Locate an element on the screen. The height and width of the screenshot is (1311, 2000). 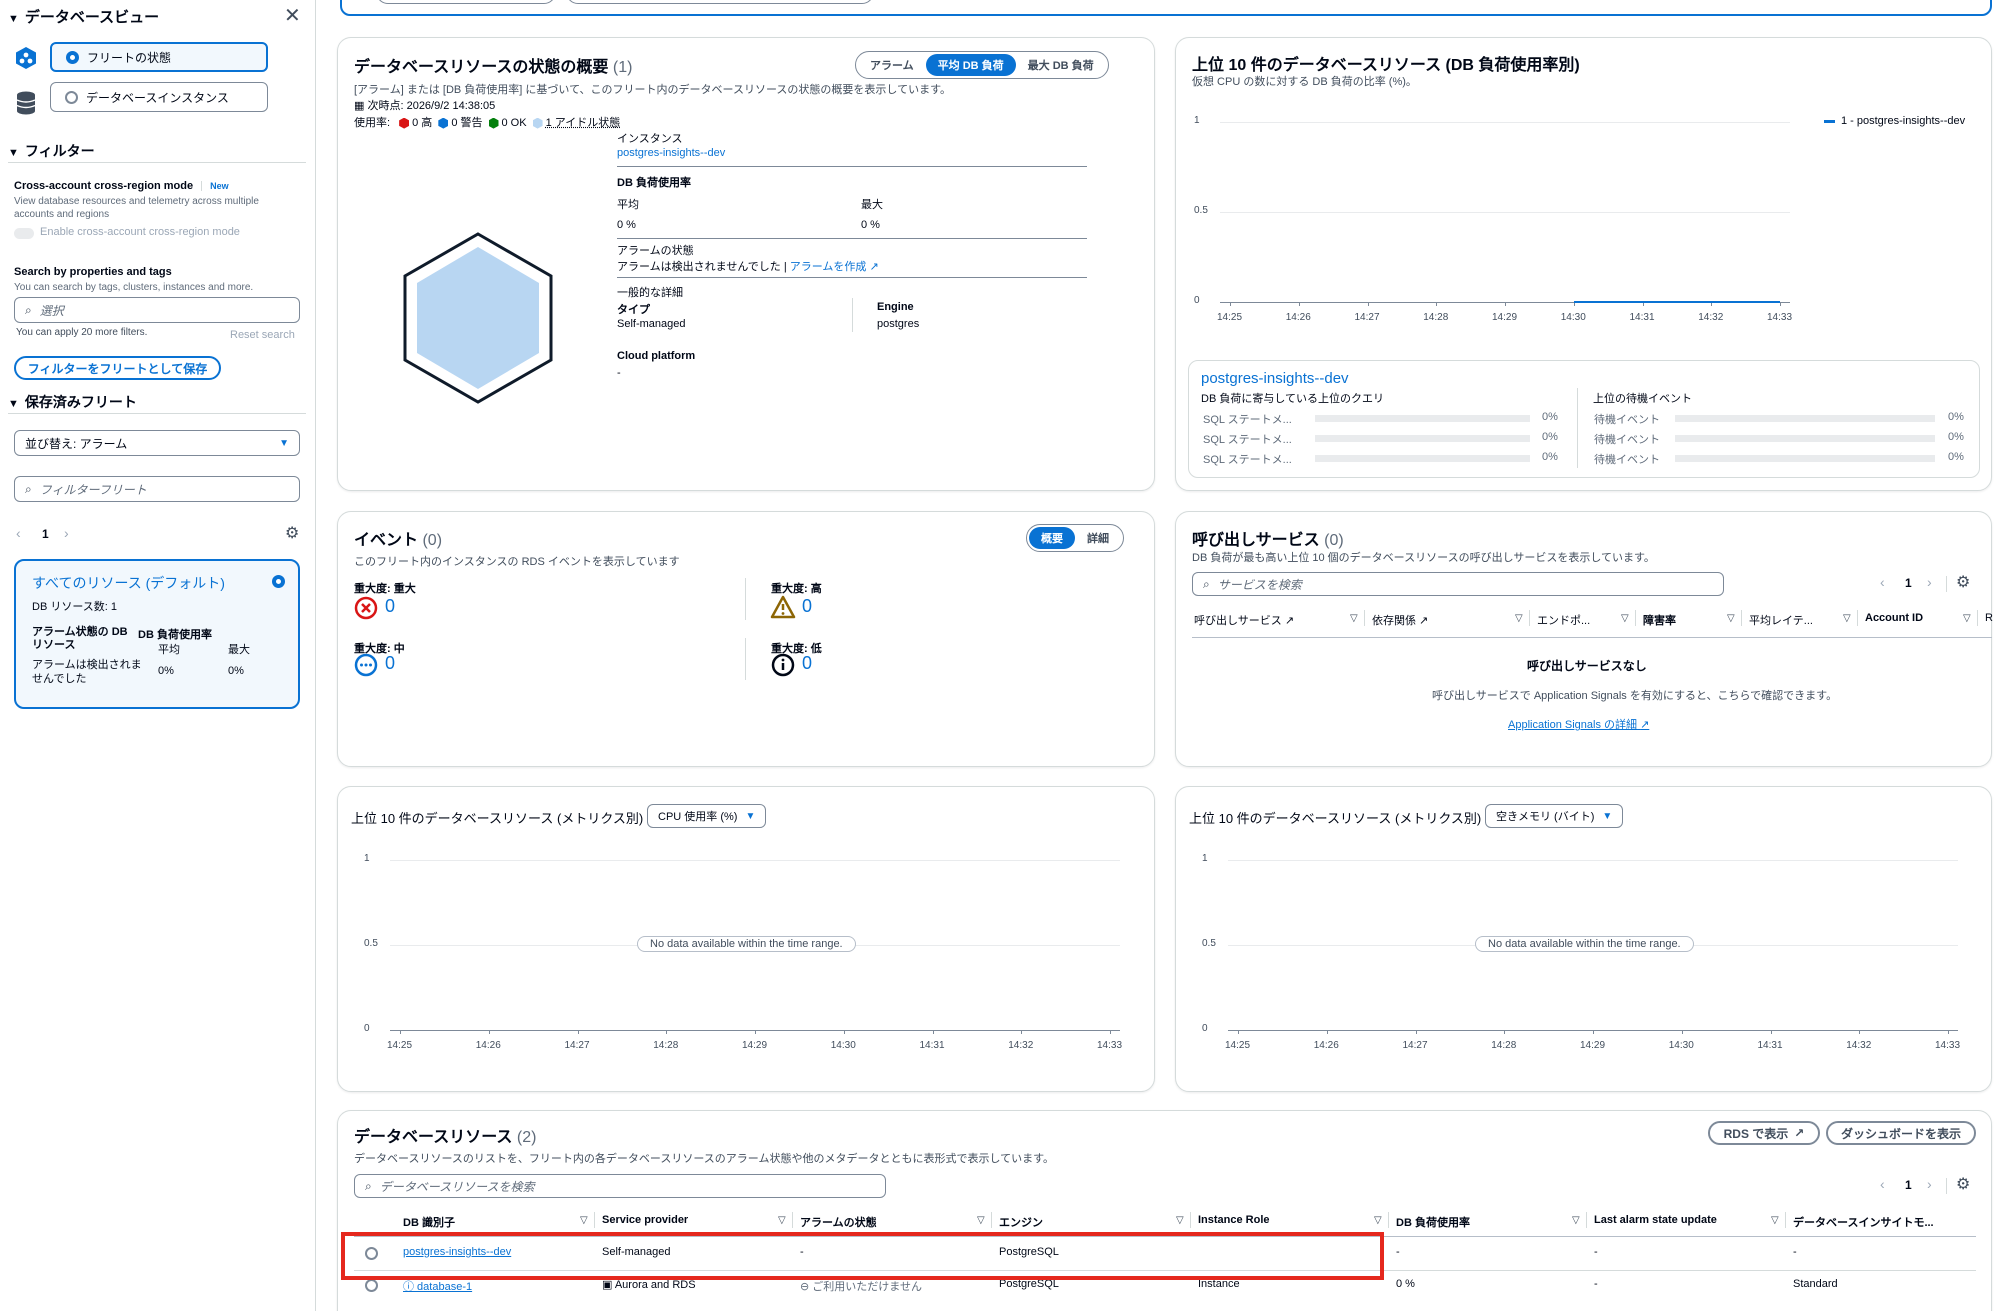
table-cell: ⓘ database-1 is located at coordinates (437, 1286).